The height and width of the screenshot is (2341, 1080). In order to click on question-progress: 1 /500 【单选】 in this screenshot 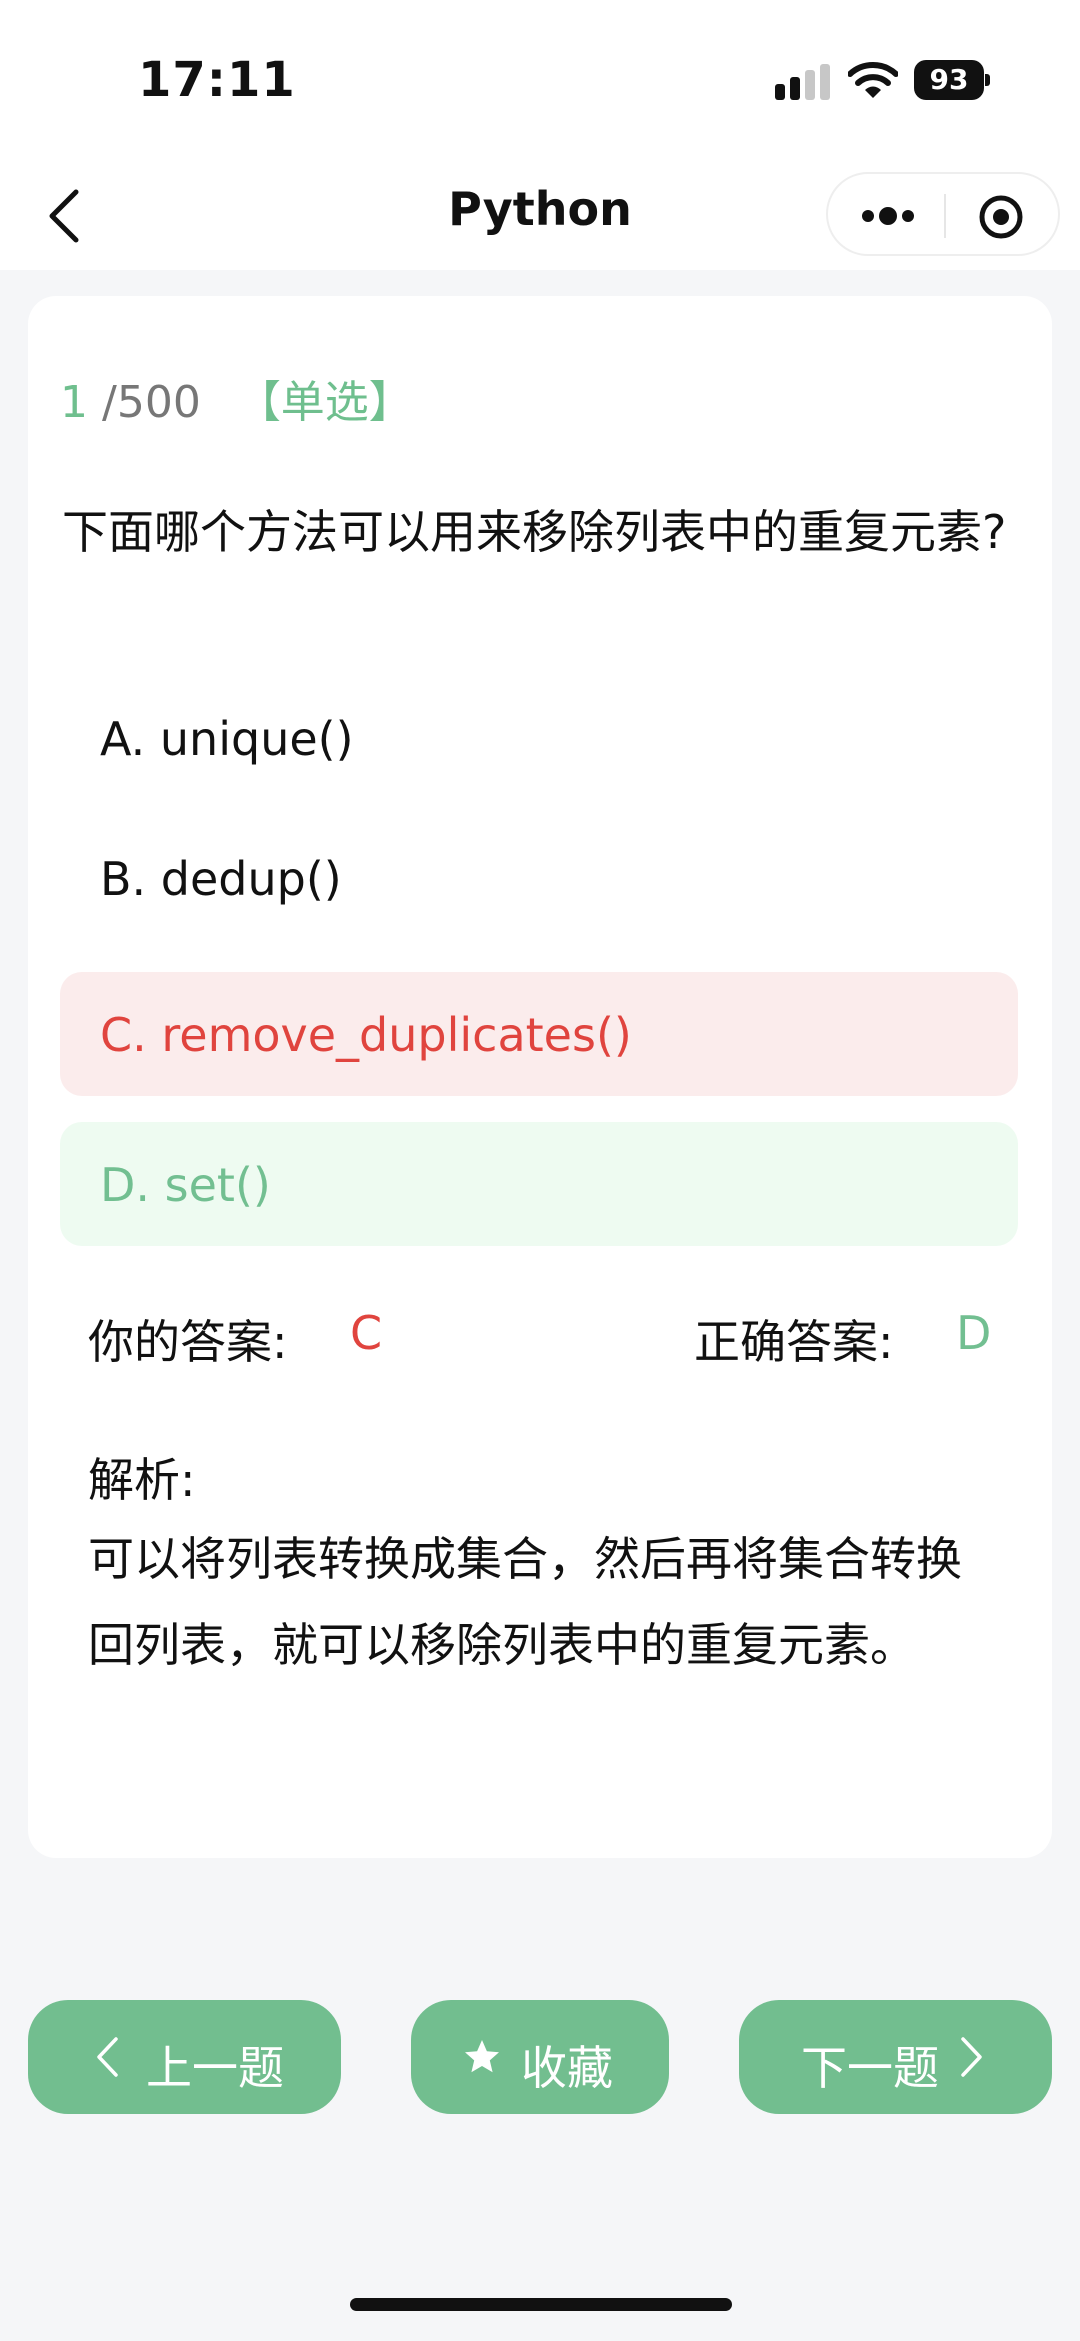, I will do `click(236, 398)`.